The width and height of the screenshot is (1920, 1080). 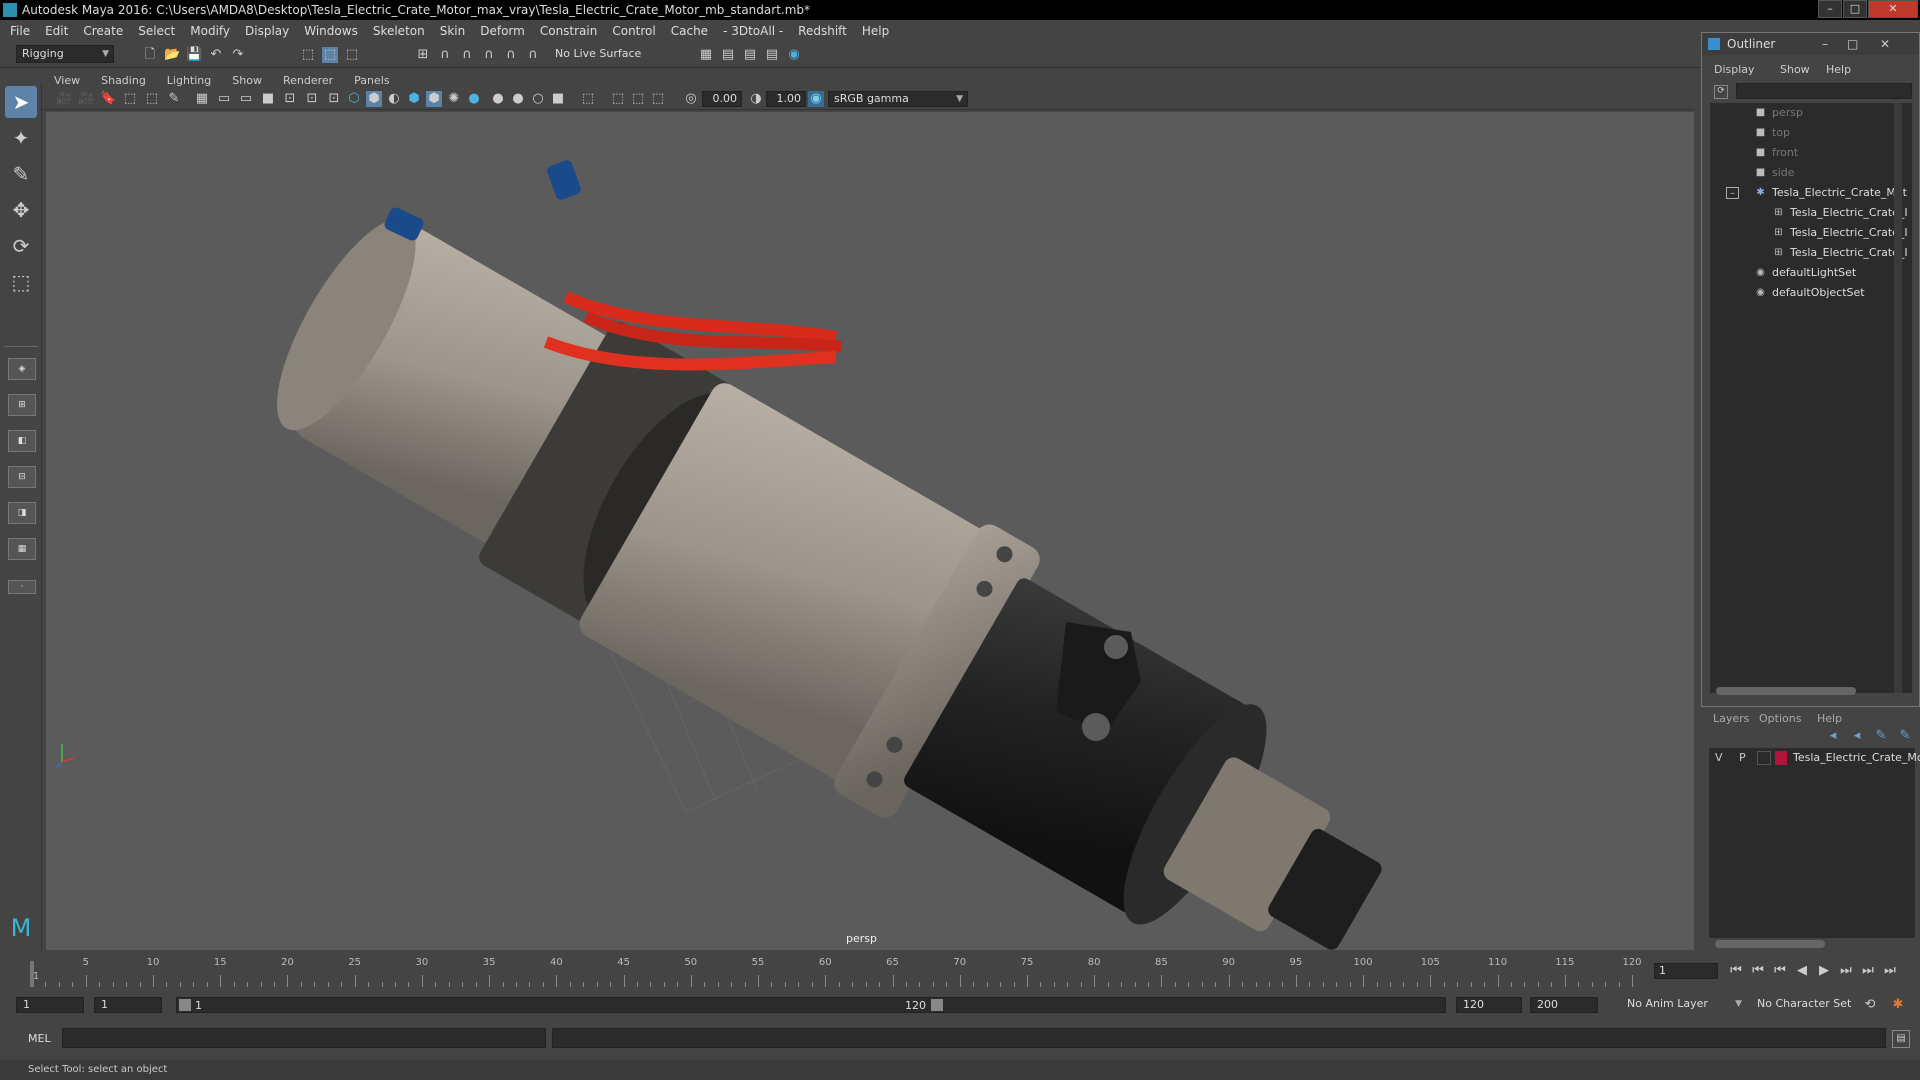 I want to click on play-backwards-icon: ◀, so click(x=1802, y=971).